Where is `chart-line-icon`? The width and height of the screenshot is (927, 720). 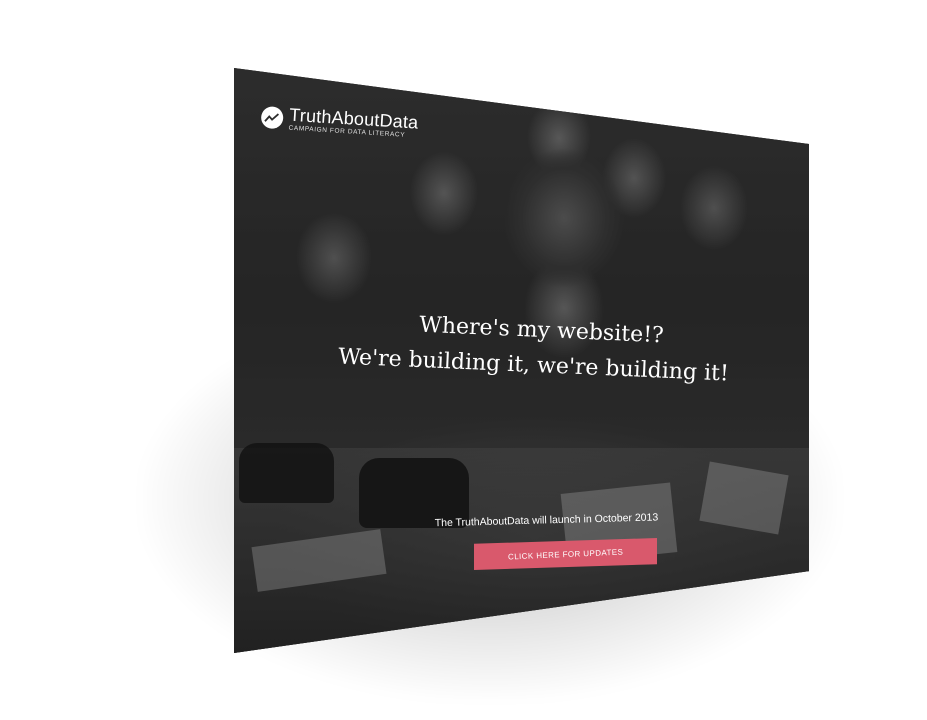 chart-line-icon is located at coordinates (272, 117).